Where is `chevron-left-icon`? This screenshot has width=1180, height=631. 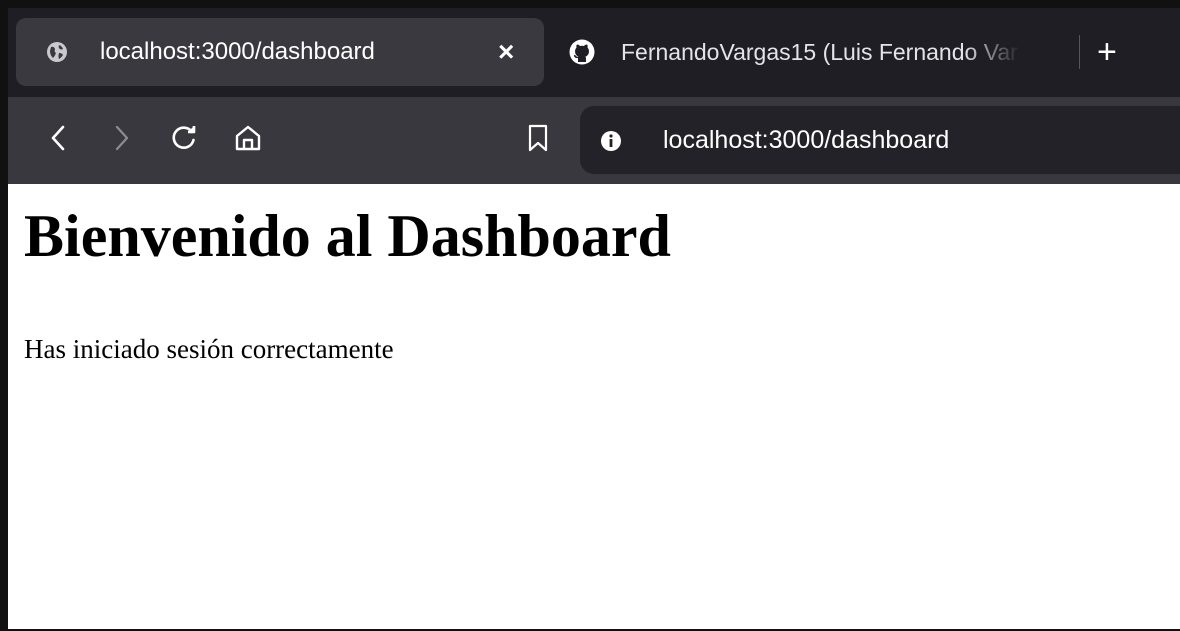
chevron-left-icon is located at coordinates (58, 140).